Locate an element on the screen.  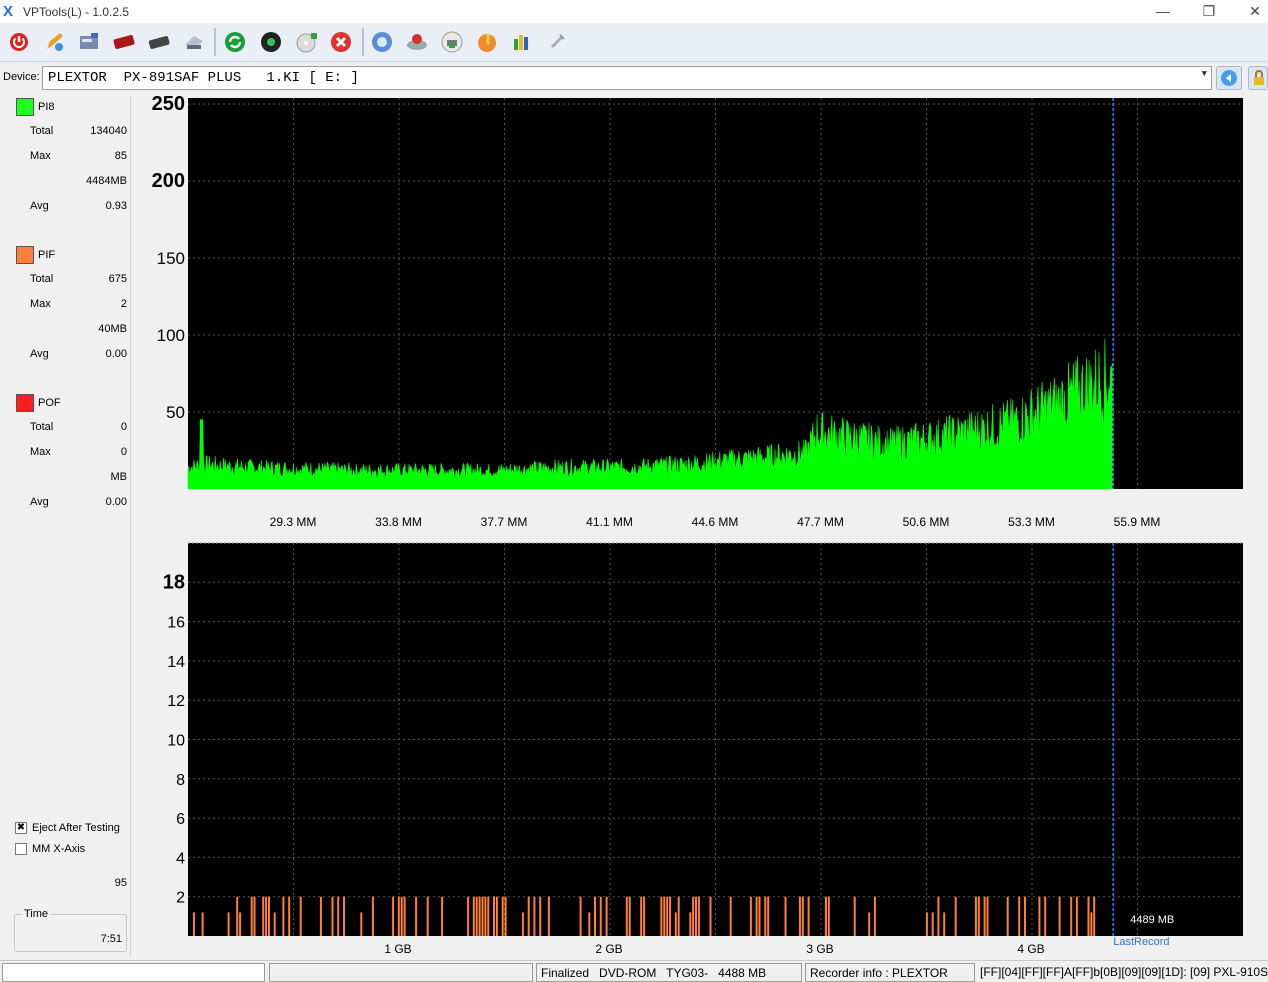
back-arrow-icon is located at coordinates (1229, 78).